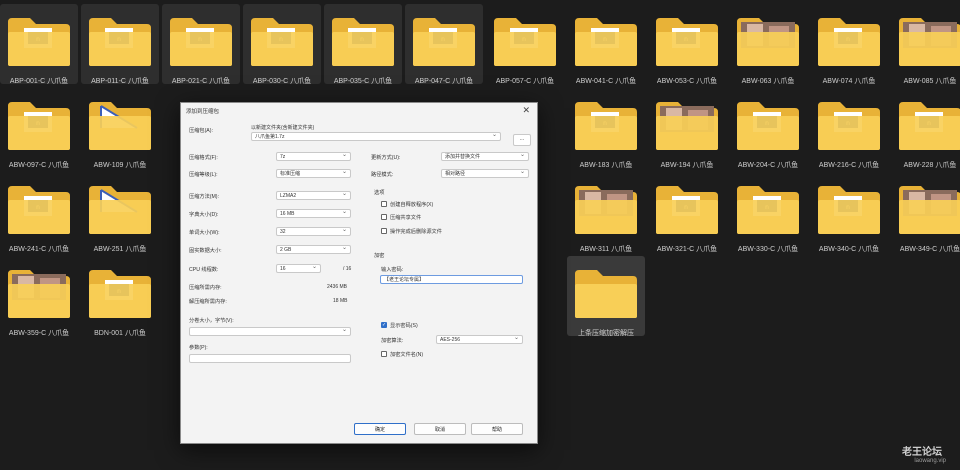 This screenshot has width=960, height=470. I want to click on folder-label: ABW-216-C 八爪鱼, so click(849, 165).